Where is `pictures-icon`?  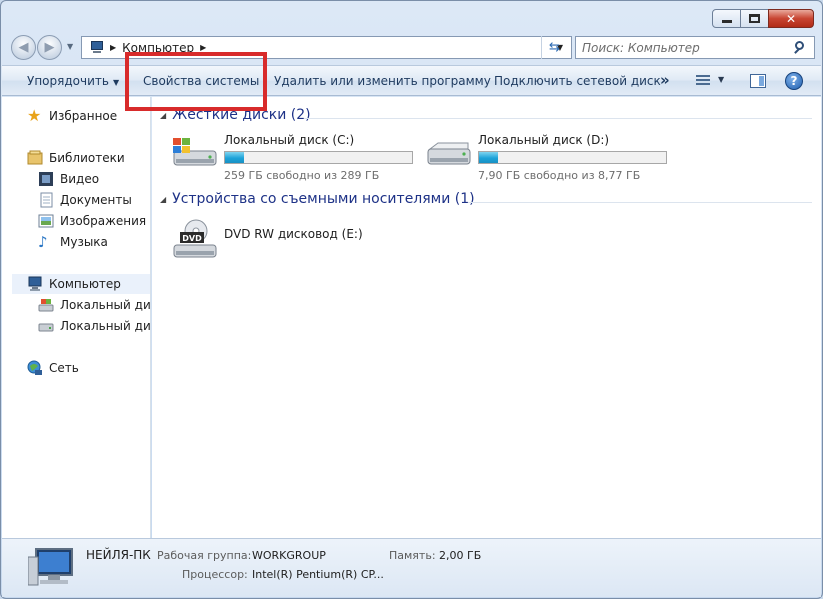 pictures-icon is located at coordinates (46, 221).